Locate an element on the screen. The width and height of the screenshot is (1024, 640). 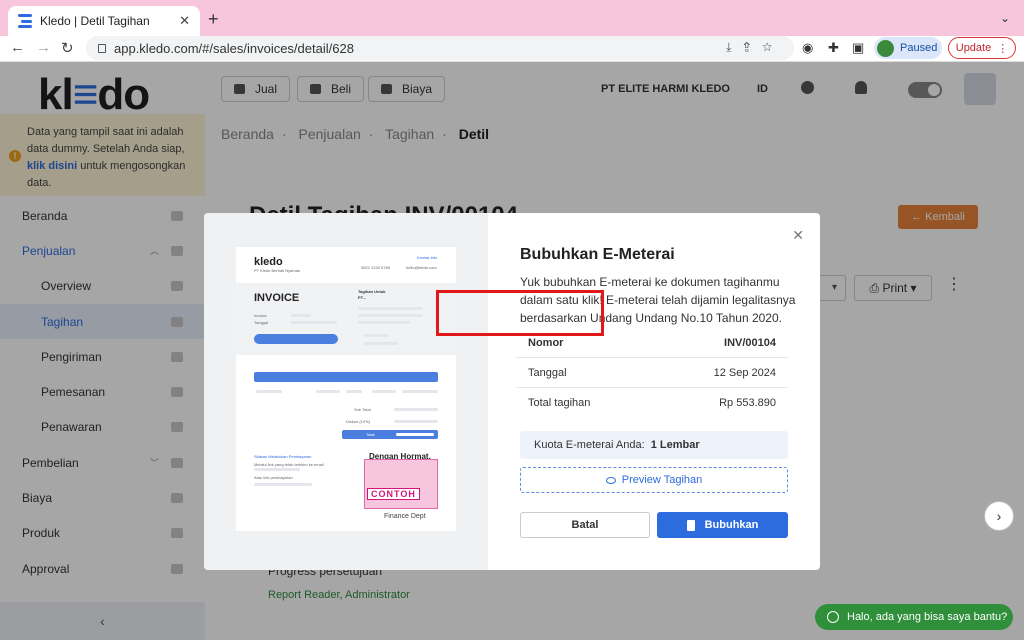
cancel-button: Batal is located at coordinates (585, 525).